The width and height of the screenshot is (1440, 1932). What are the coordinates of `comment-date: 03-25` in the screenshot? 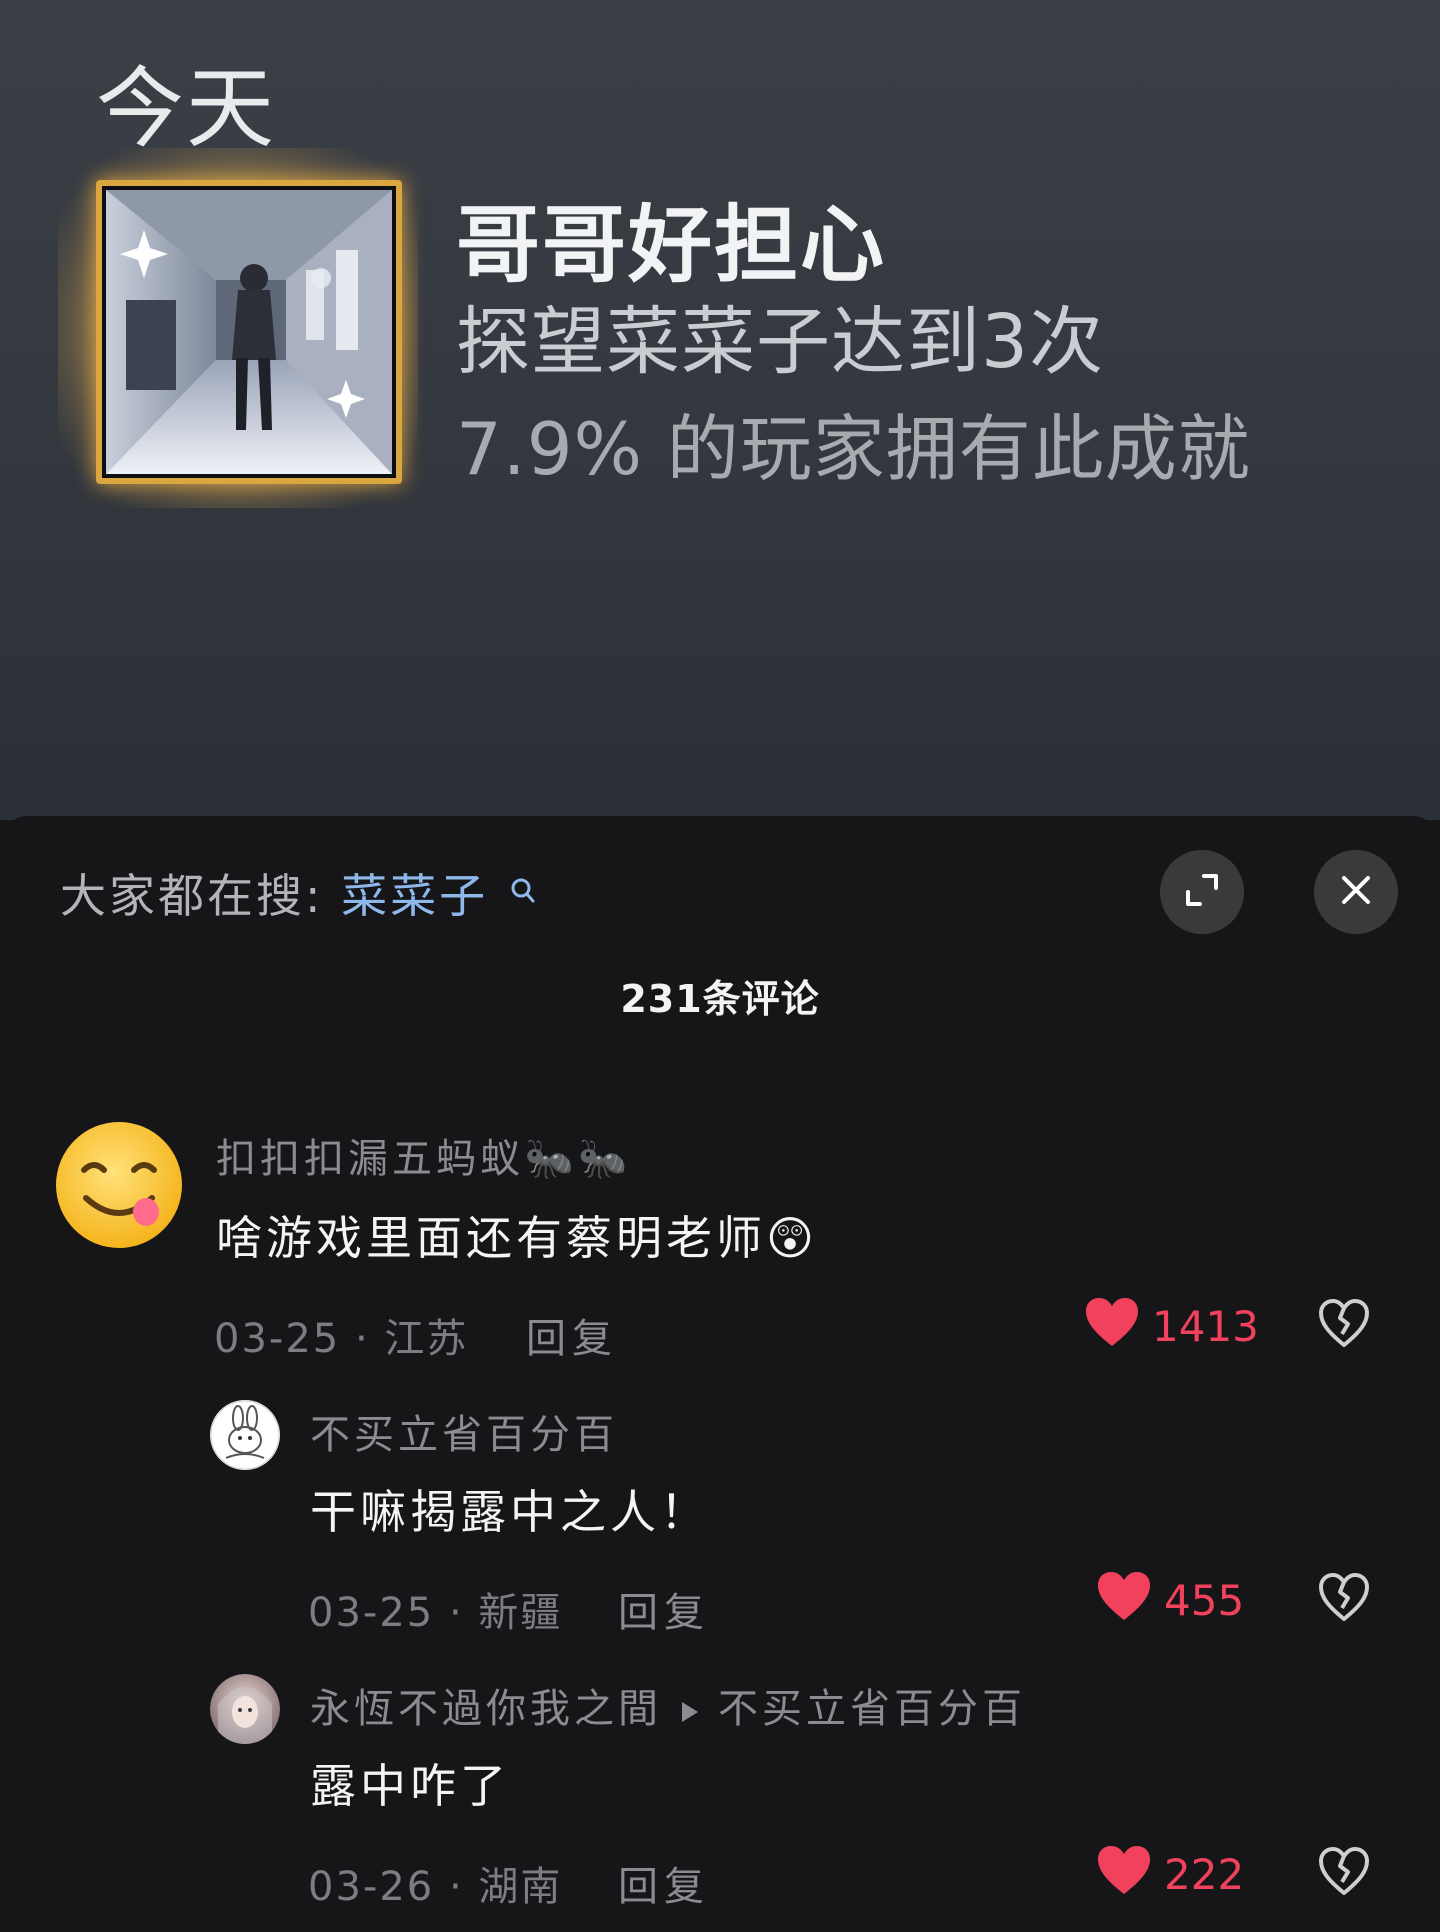 It's located at (277, 1339).